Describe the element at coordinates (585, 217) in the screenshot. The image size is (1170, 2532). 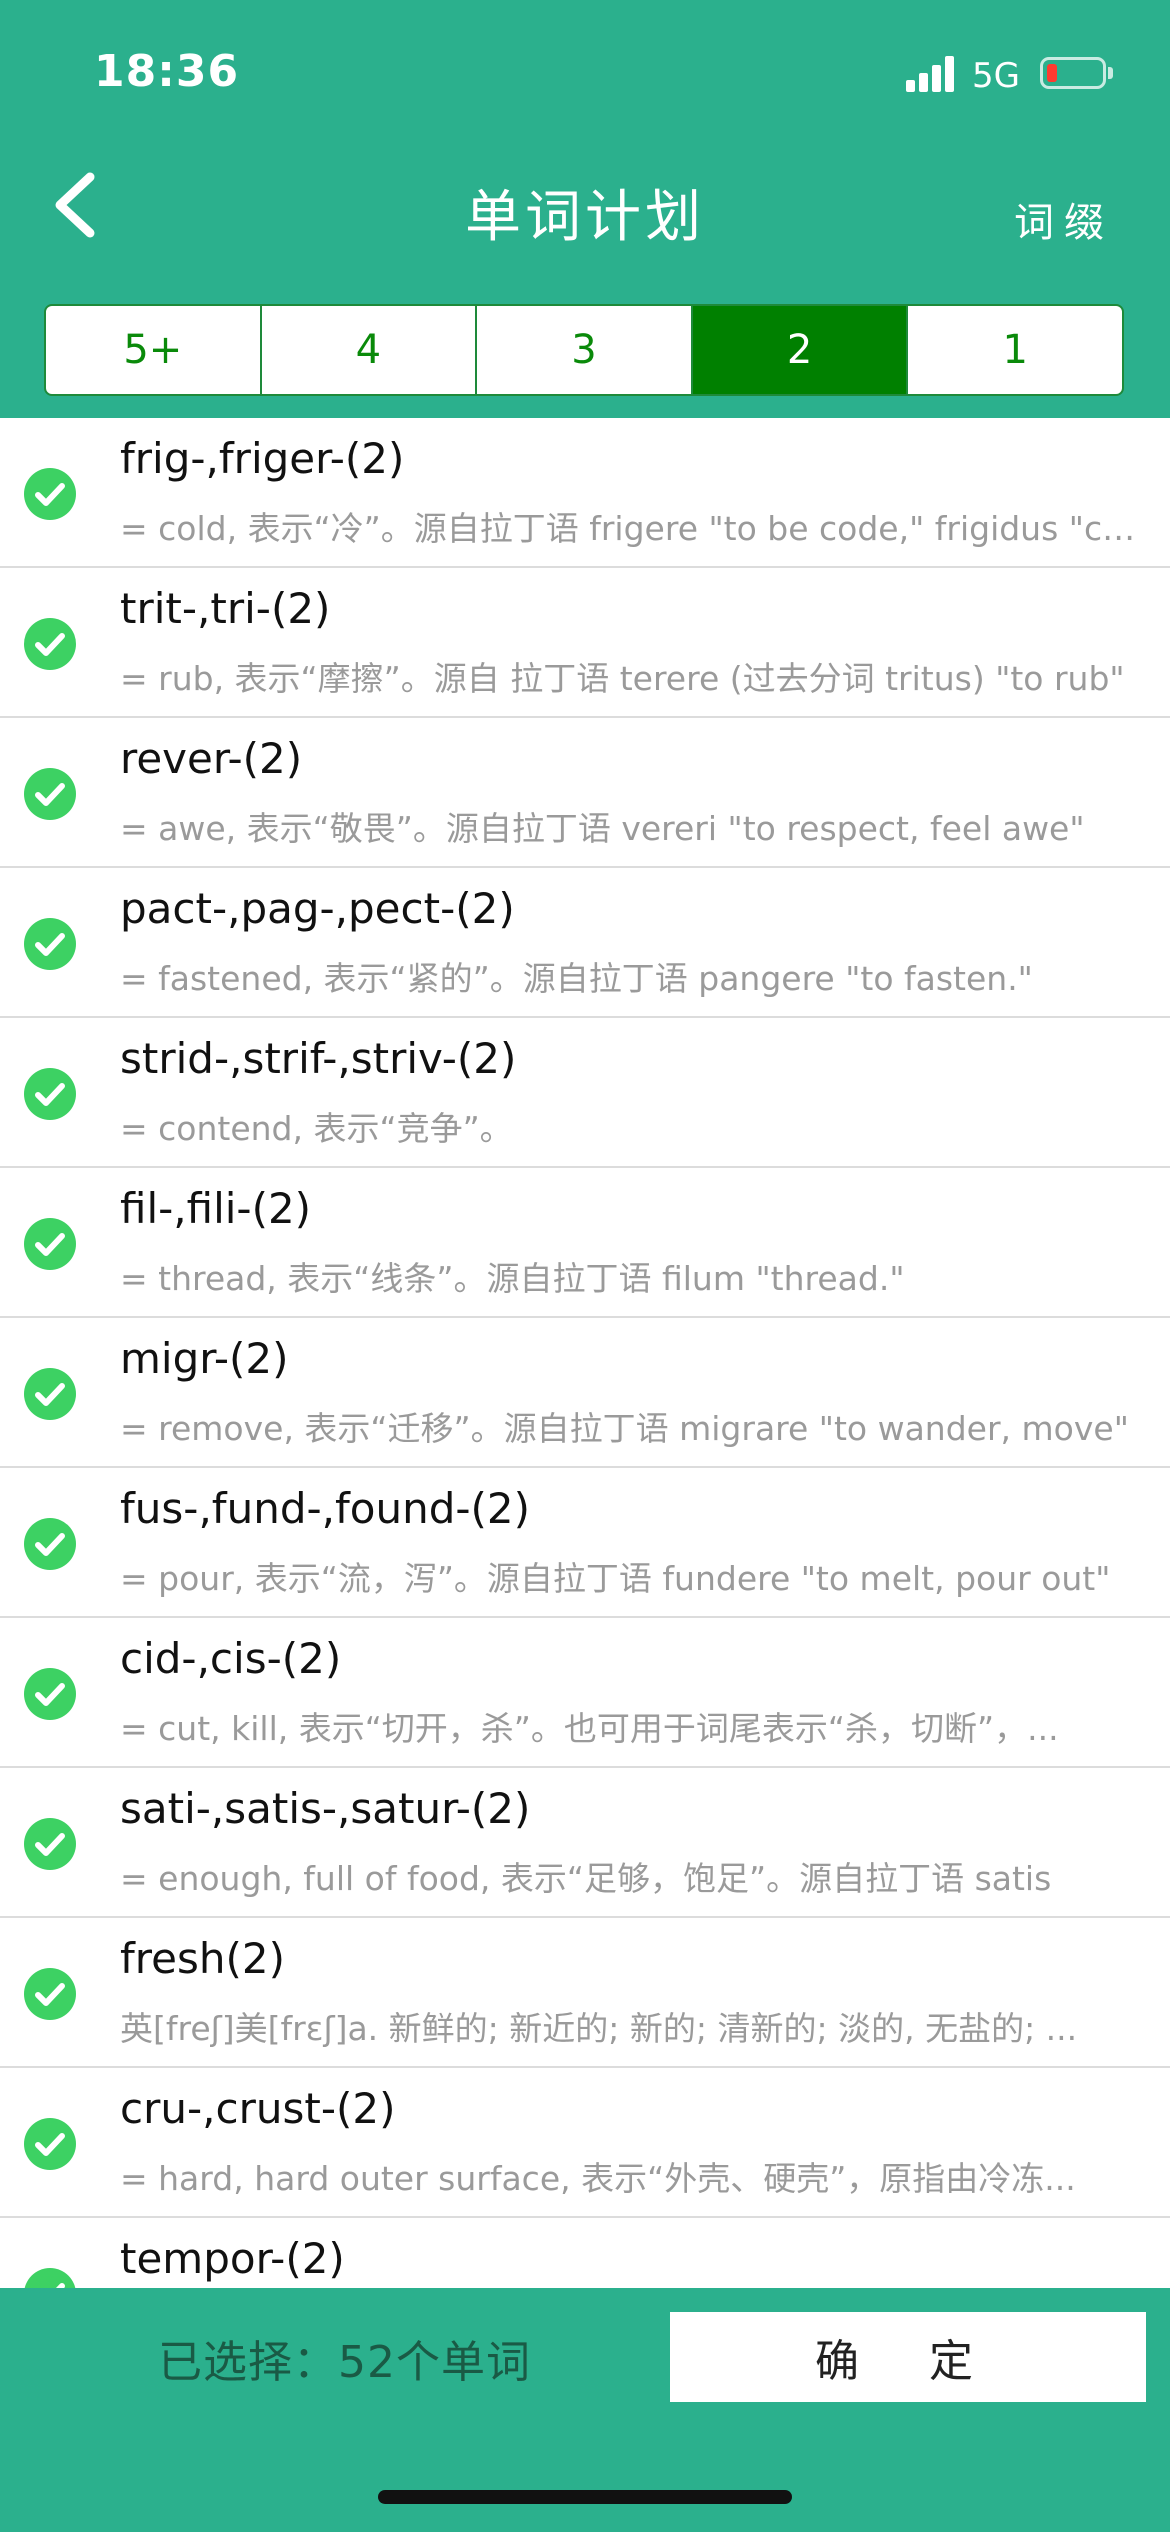
I see `page-title: 单词计划` at that location.